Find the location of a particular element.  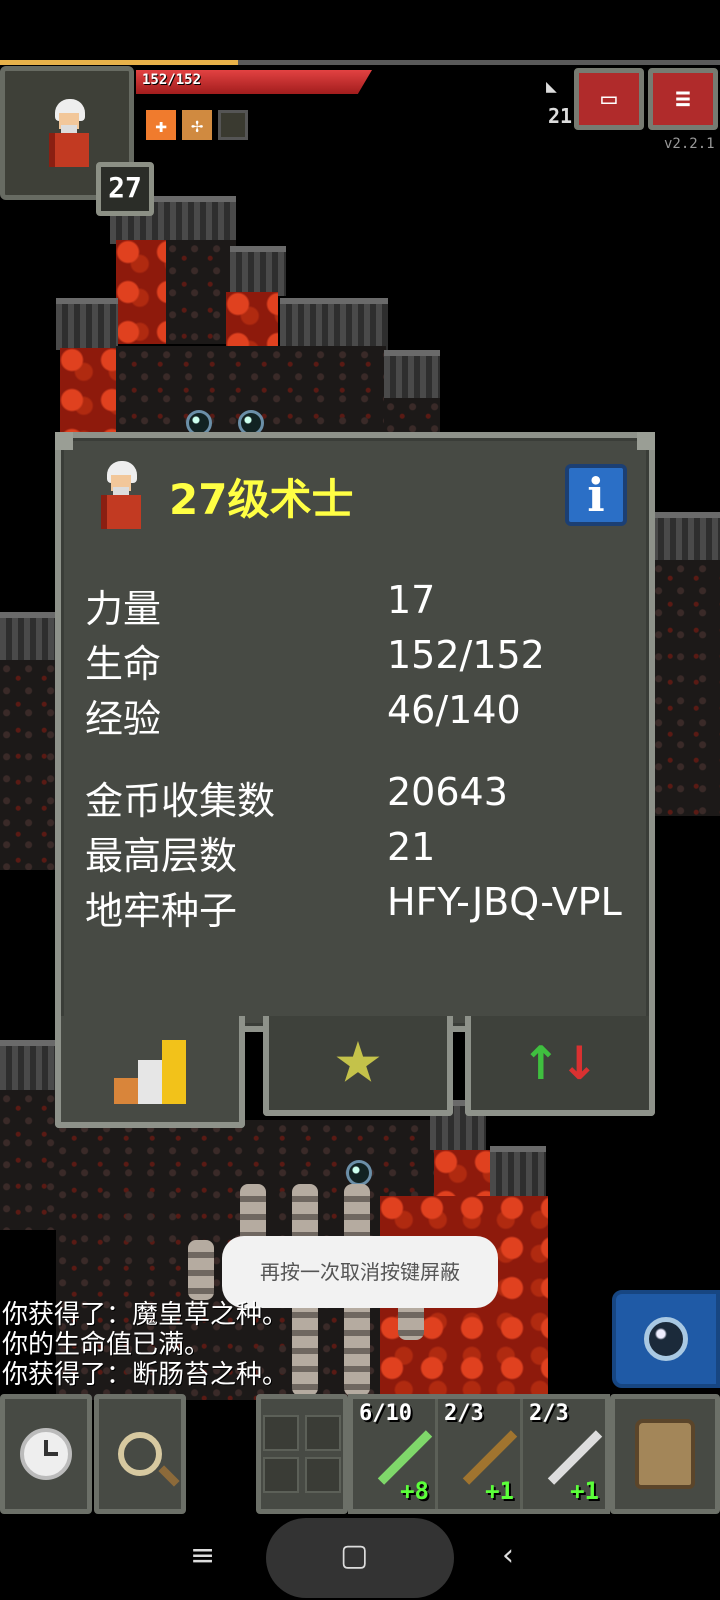

wait-button is located at coordinates (666, 1339).